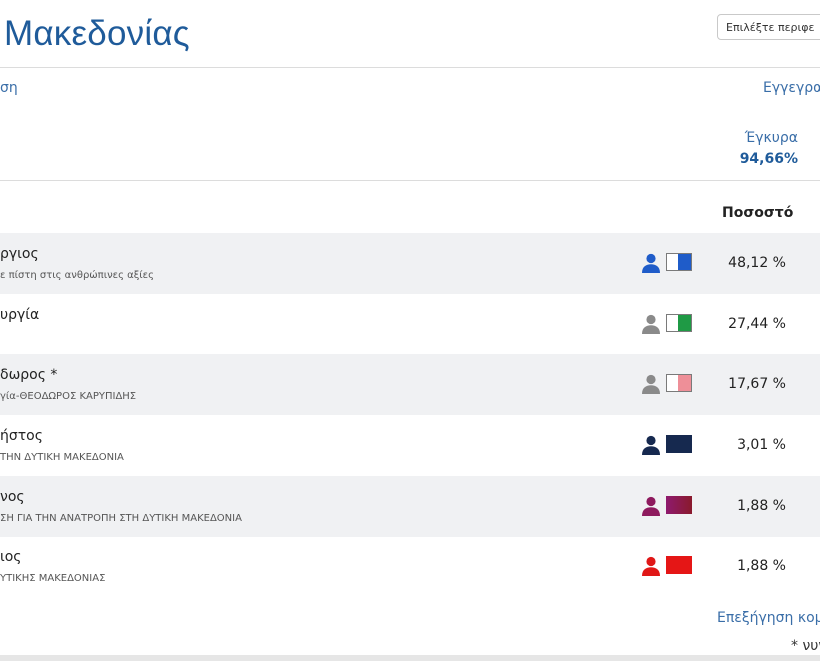 This screenshot has height=661, width=820. What do you see at coordinates (20, 315) in the screenshot?
I see `candidate-name: υργία` at bounding box center [20, 315].